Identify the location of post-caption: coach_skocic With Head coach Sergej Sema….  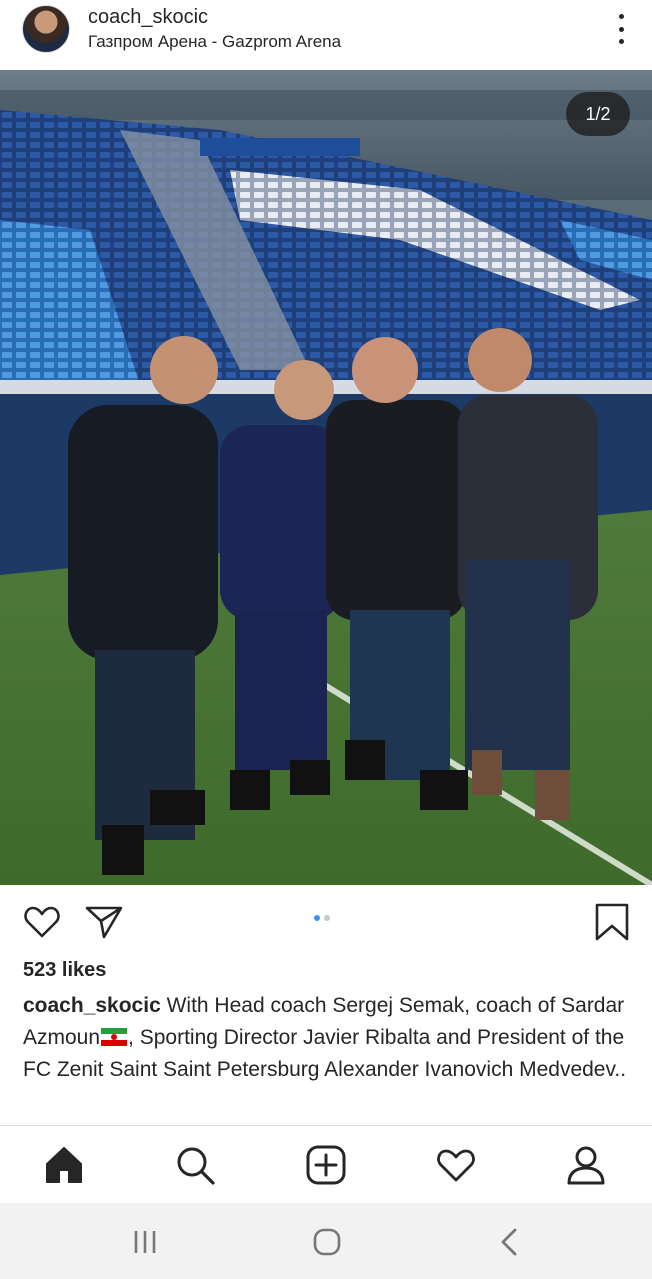
(328, 1038).